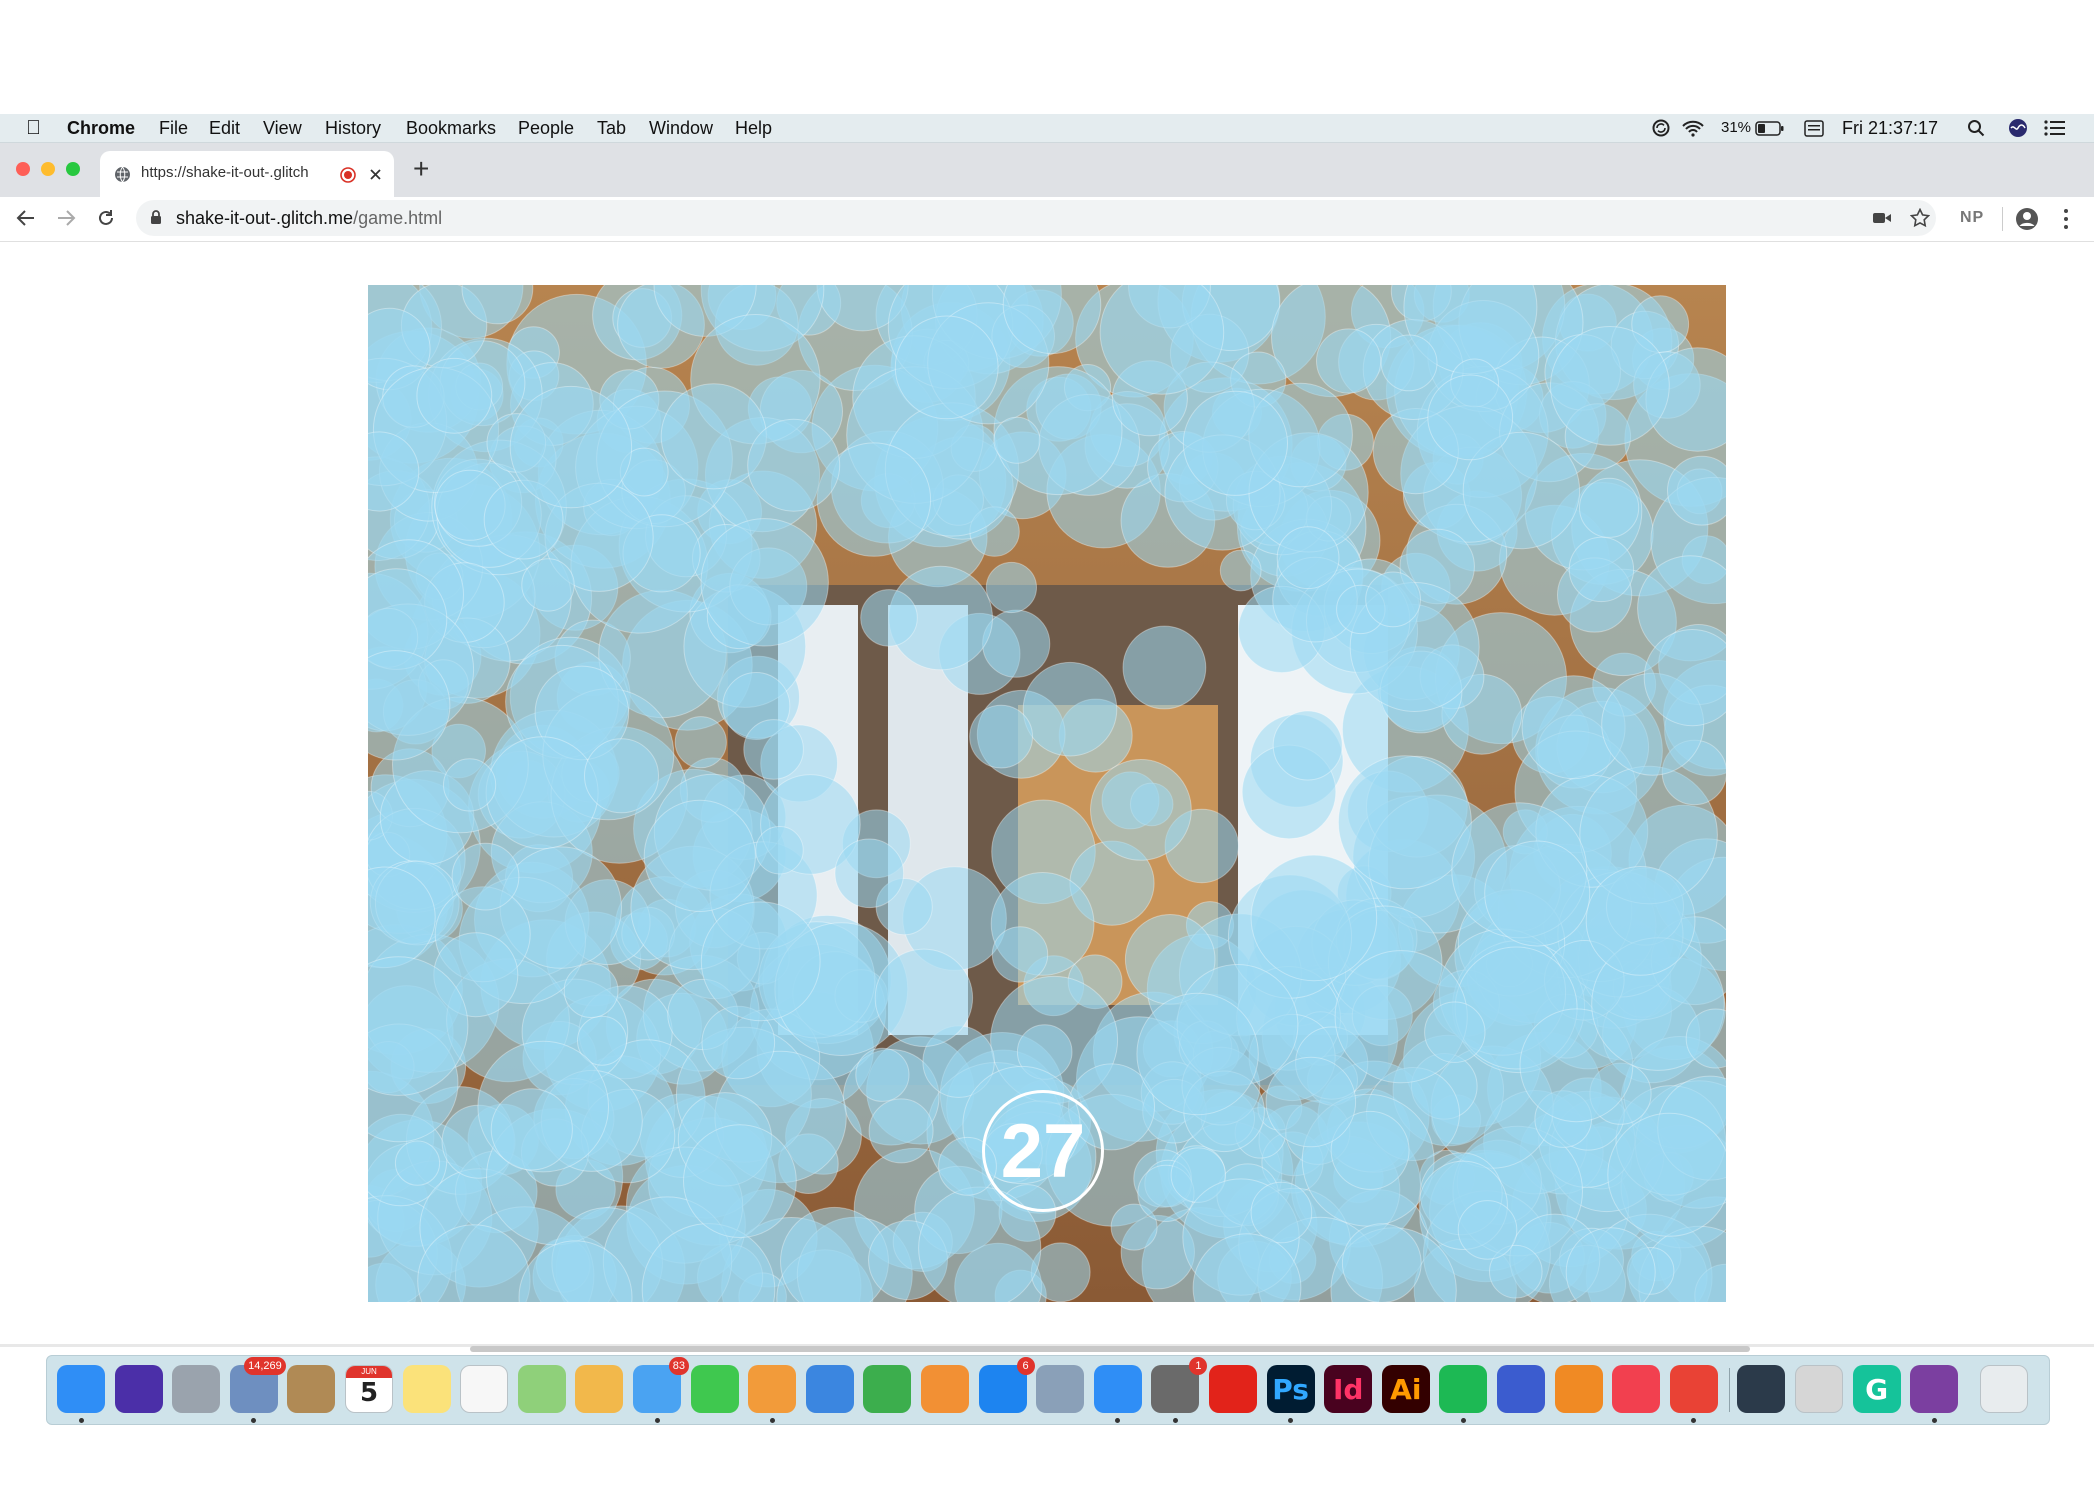  What do you see at coordinates (611, 128) in the screenshot?
I see `menu-tab: Tab` at bounding box center [611, 128].